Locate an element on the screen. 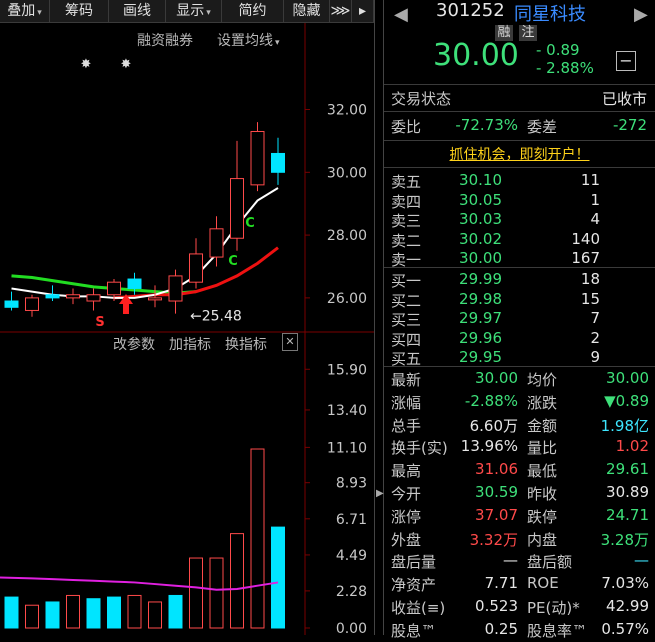  bids-level-label: 买二 is located at coordinates (406, 300).